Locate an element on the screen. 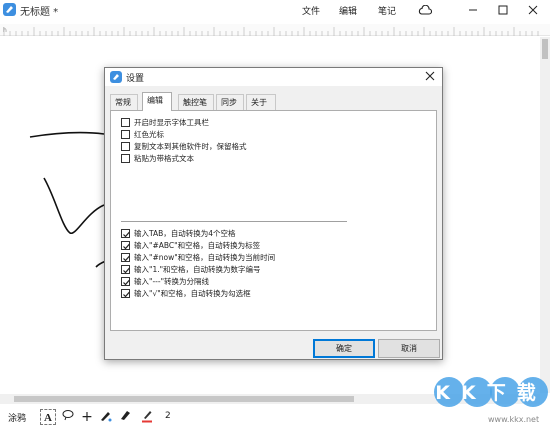  color-pen-icon is located at coordinates (147, 417).